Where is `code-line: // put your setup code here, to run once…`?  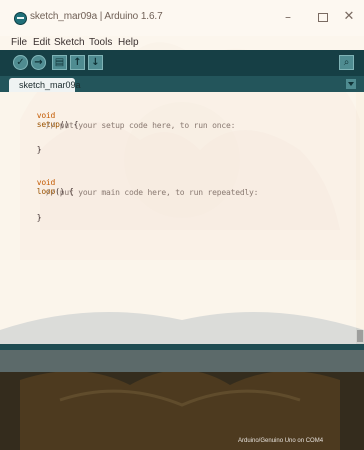
code-line: // put your setup code here, to run once… is located at coordinates (122, 125).